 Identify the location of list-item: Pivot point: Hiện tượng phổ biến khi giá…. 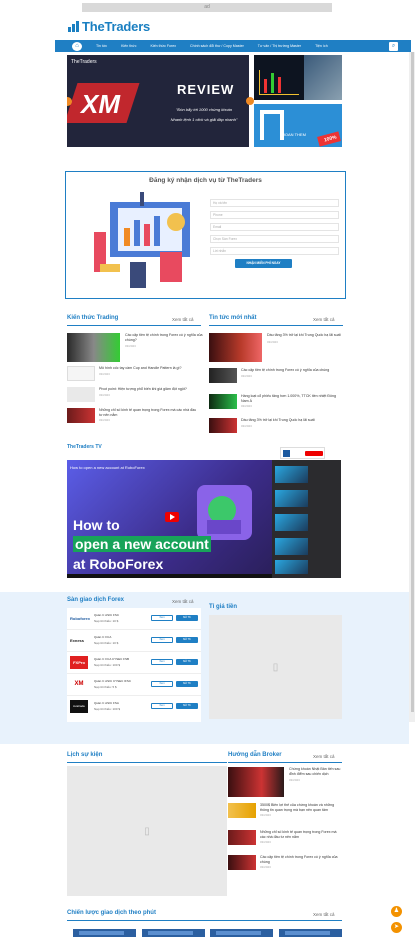
(132, 394).